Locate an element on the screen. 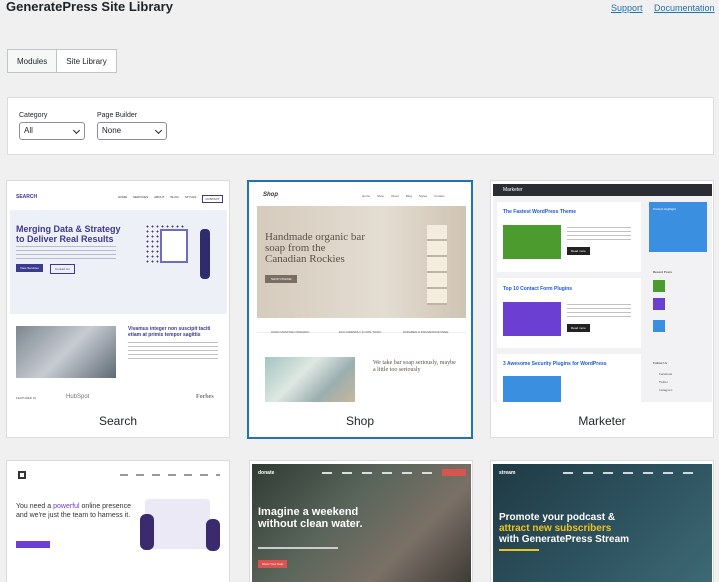 The image size is (719, 582). preview-nav: Home Shop About Blog Styles Contact is located at coordinates (403, 196).